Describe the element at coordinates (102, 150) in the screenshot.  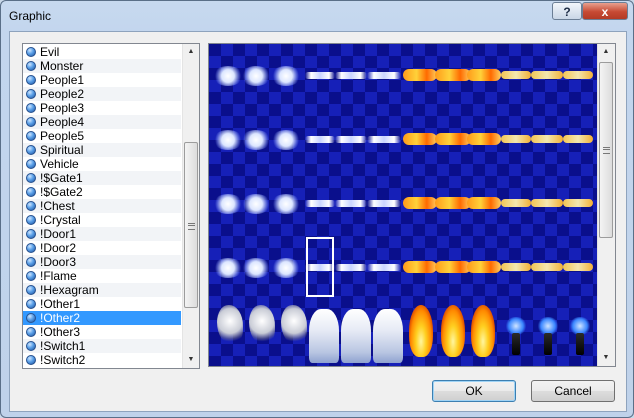
I see `list-item: Spiritual` at that location.